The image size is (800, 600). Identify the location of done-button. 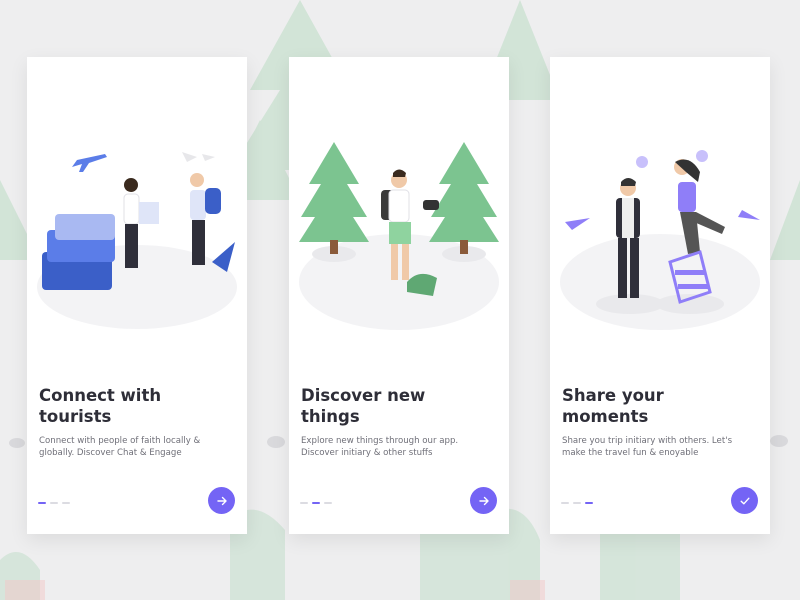
(744, 500).